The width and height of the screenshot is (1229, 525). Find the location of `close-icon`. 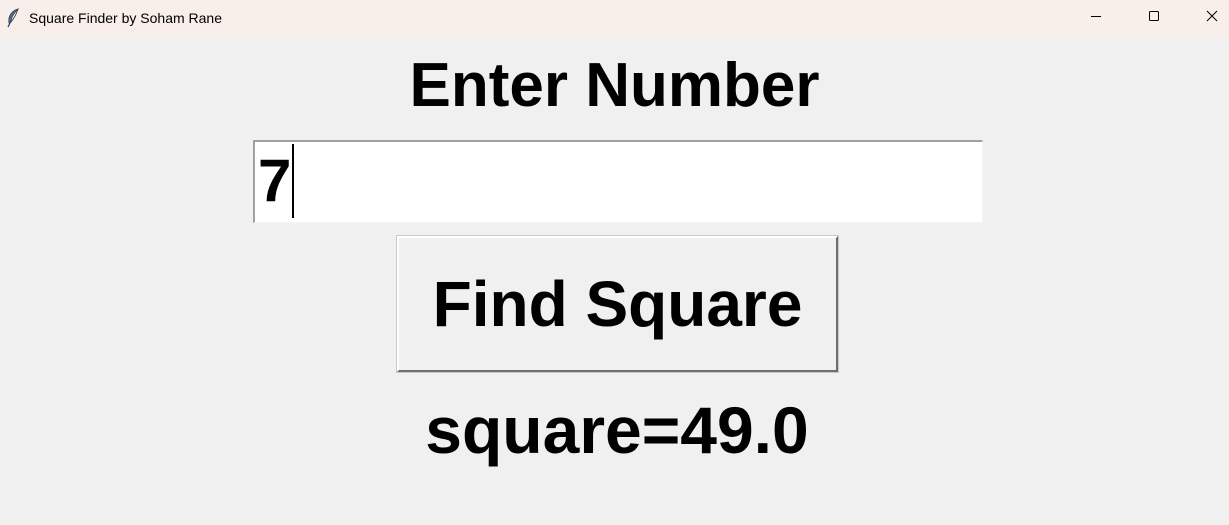

close-icon is located at coordinates (1212, 18).